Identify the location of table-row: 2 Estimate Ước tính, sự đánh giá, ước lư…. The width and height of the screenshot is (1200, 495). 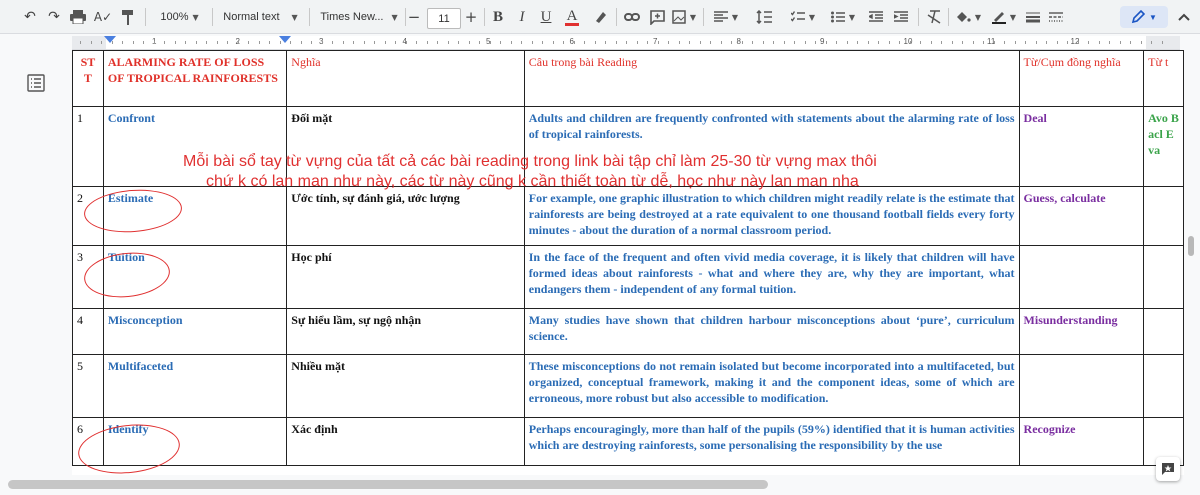
(628, 216).